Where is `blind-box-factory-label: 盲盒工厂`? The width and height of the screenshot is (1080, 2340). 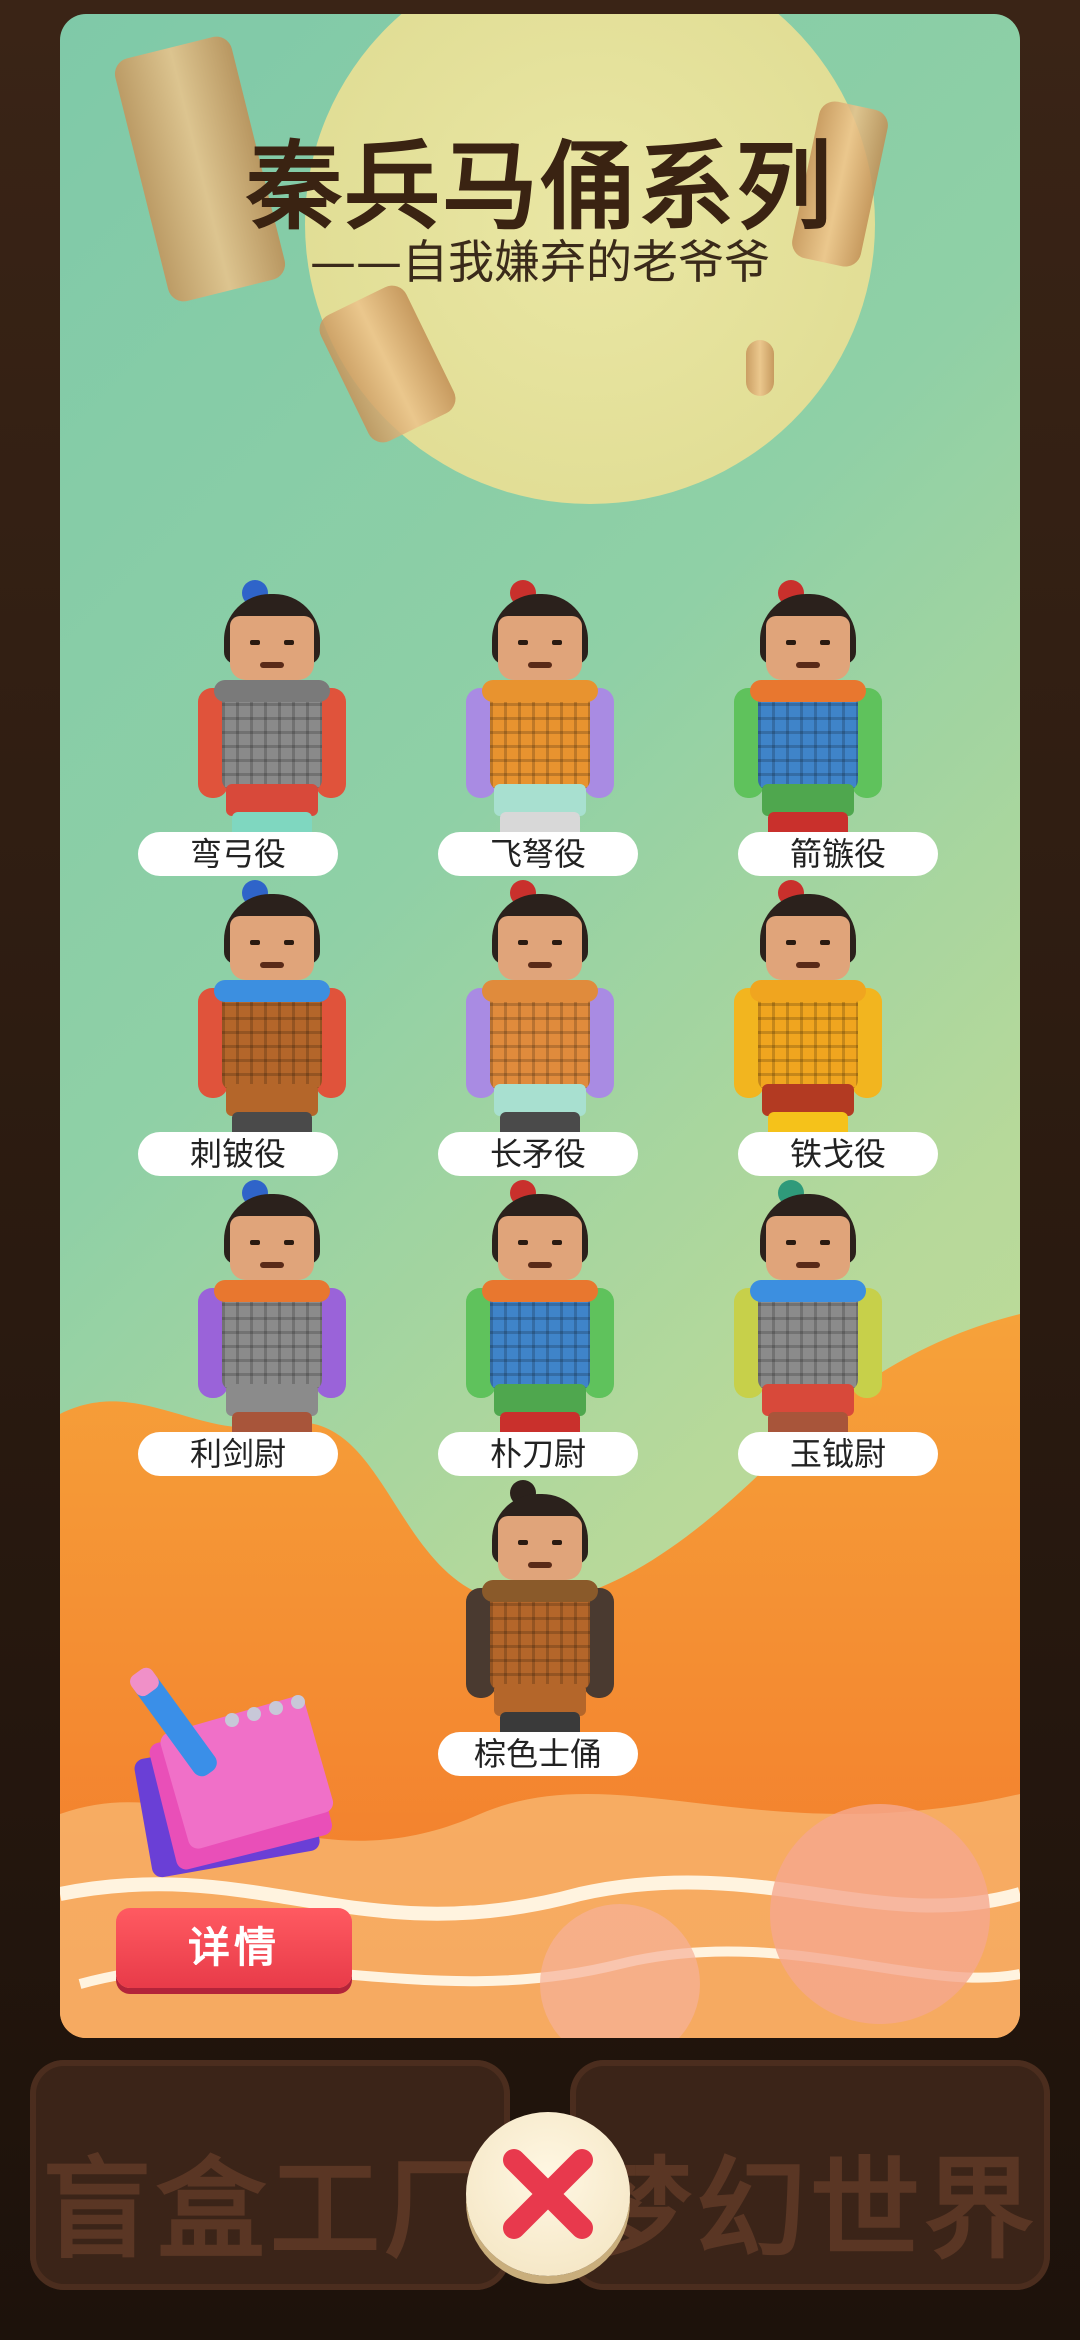
blind-box-factory-label: 盲盒工厂 is located at coordinates (270, 2210).